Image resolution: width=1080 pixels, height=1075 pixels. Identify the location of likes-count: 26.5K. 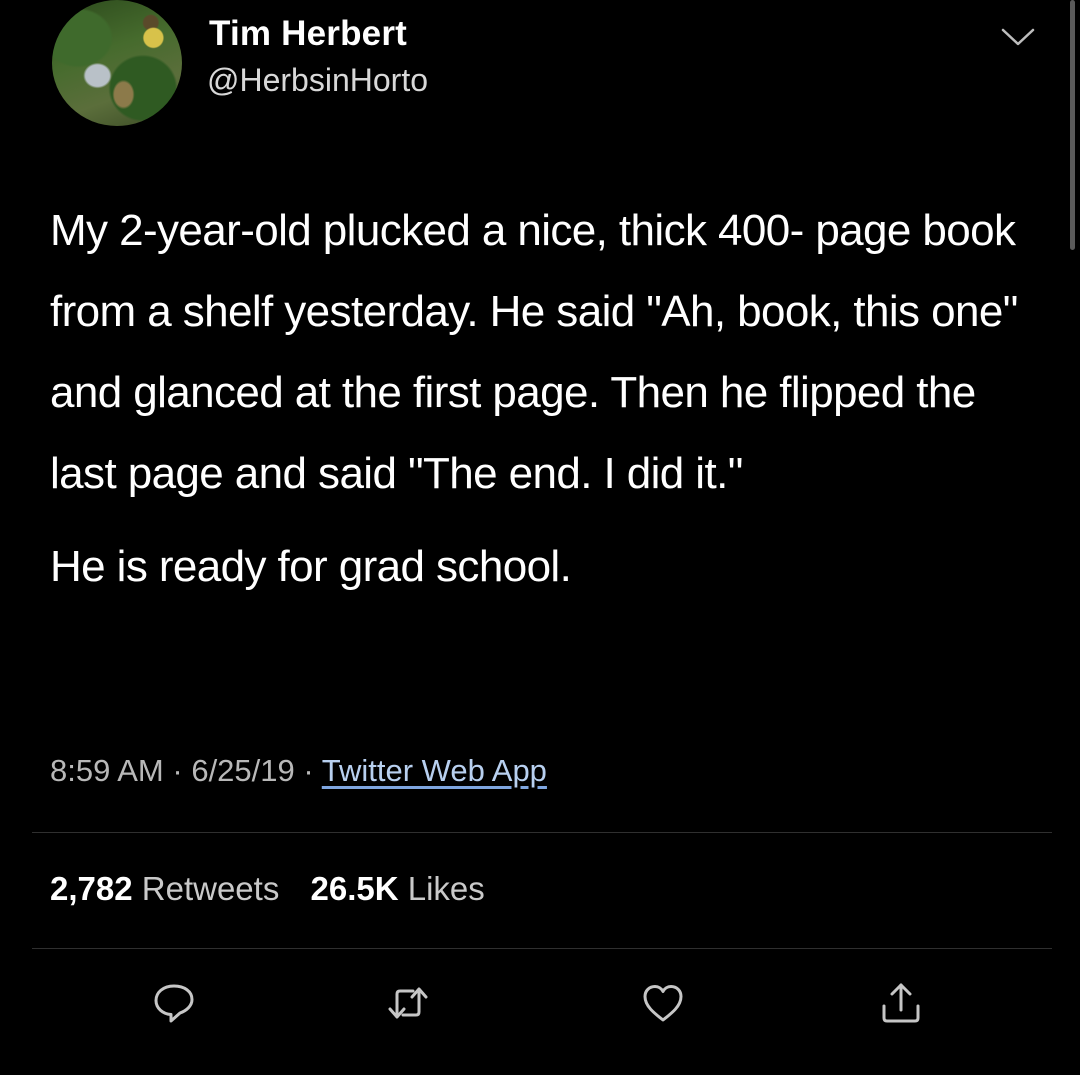
(355, 888).